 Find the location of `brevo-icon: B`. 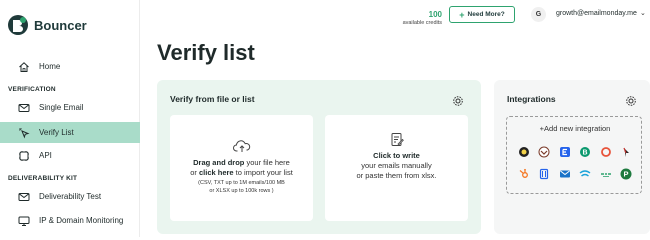

brevo-icon: B is located at coordinates (585, 151).